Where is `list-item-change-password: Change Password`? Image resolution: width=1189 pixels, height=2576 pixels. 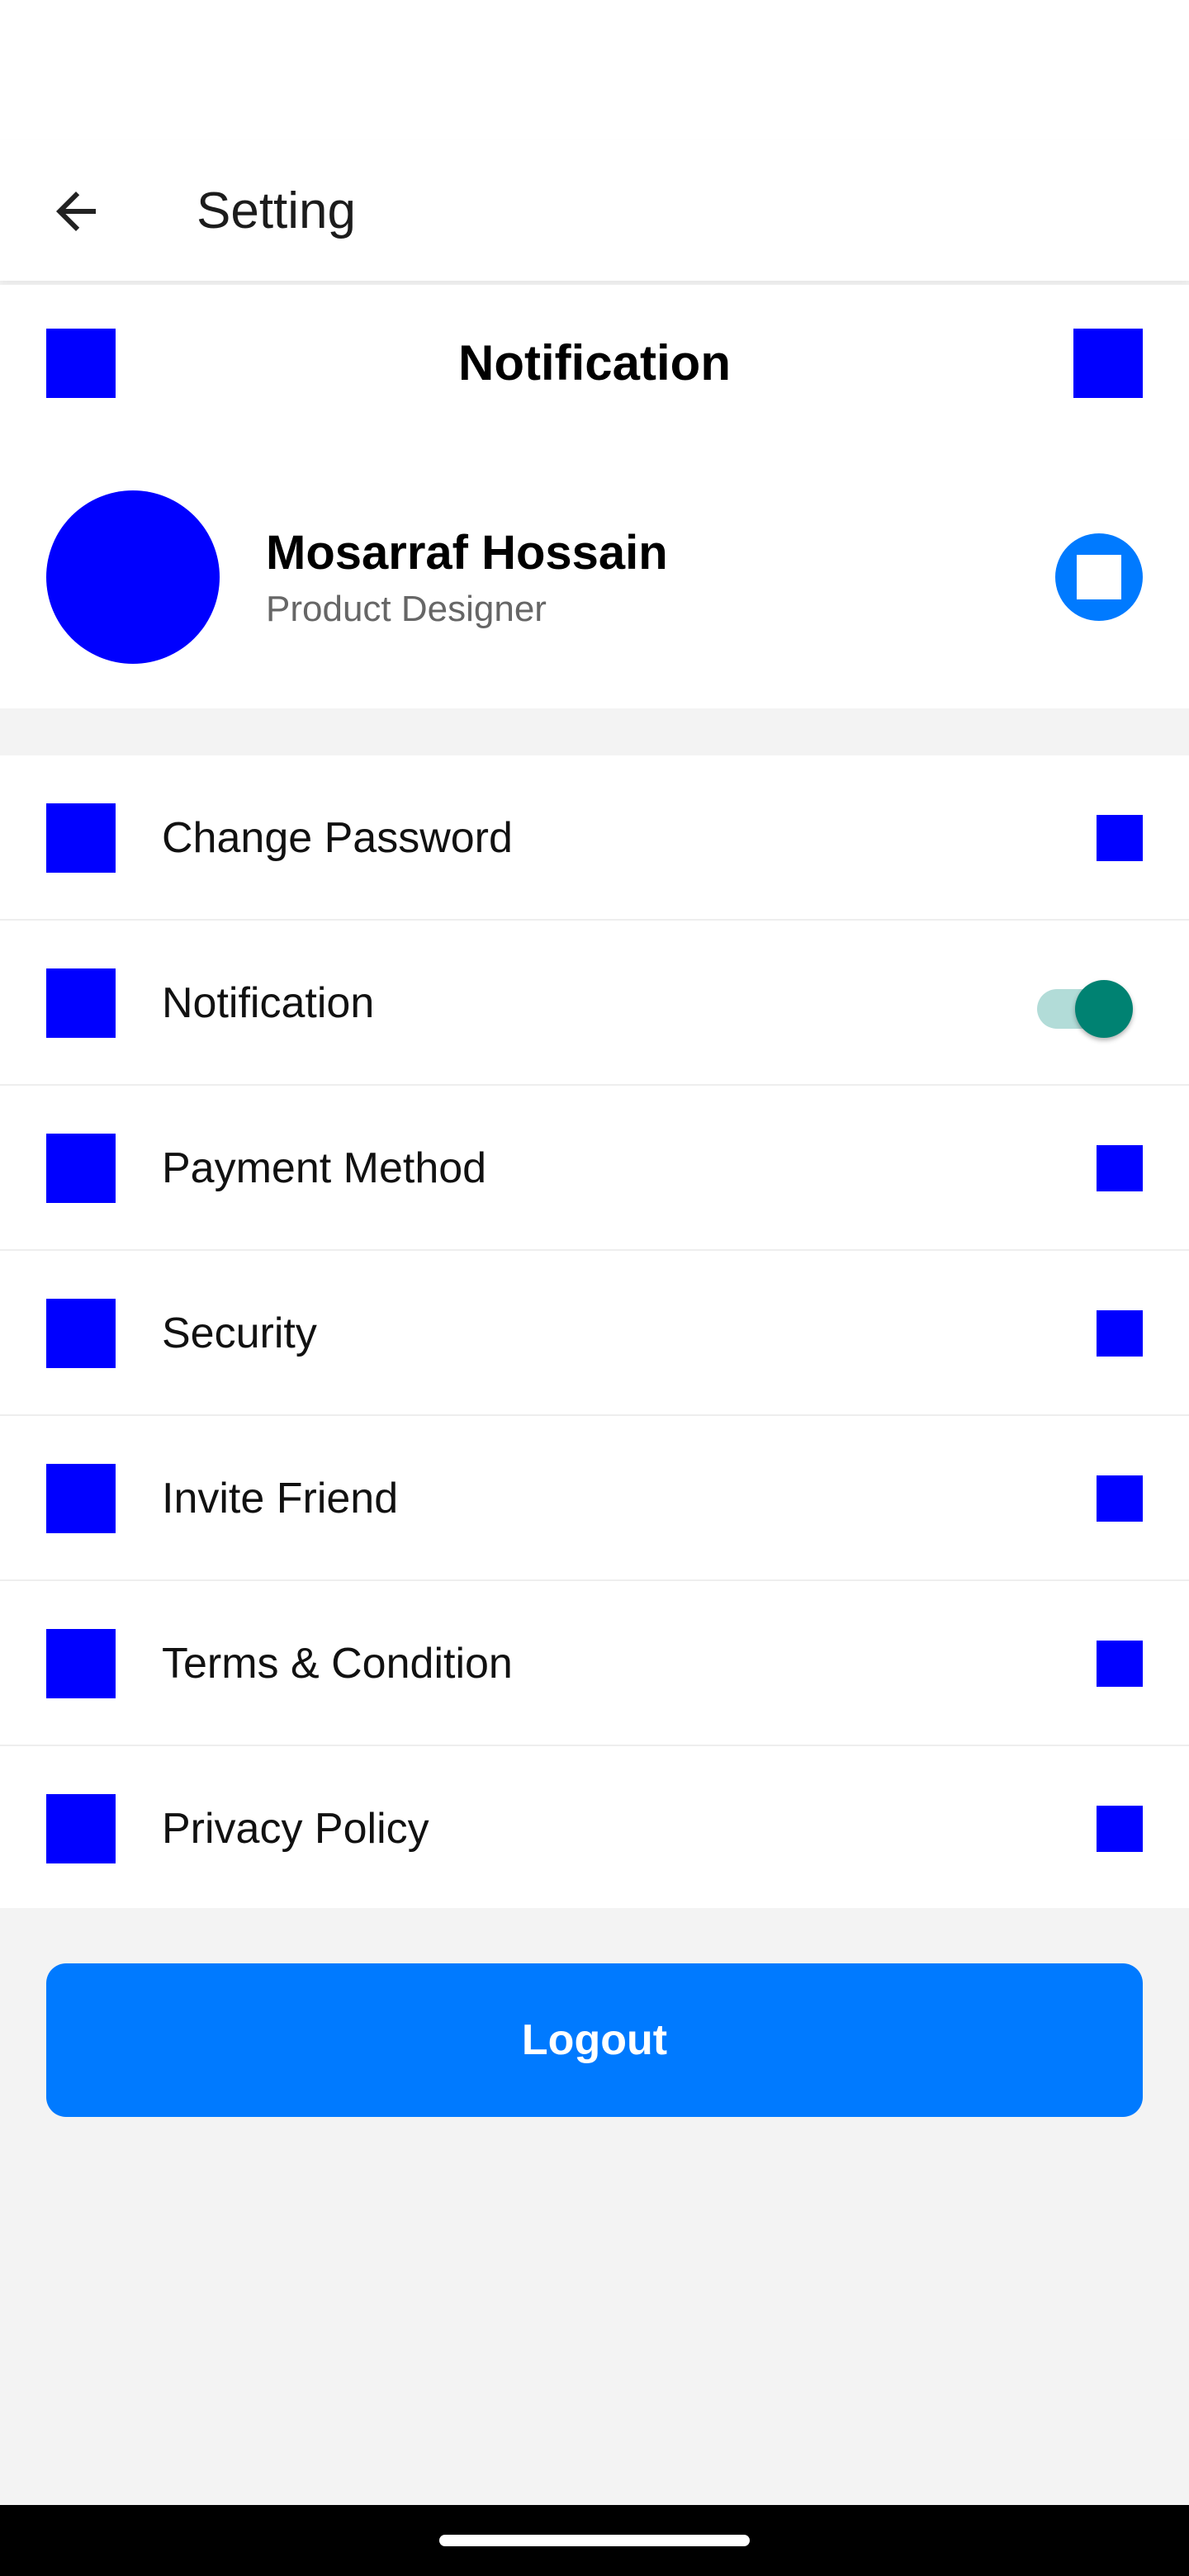
list-item-change-password: Change Password is located at coordinates (594, 838).